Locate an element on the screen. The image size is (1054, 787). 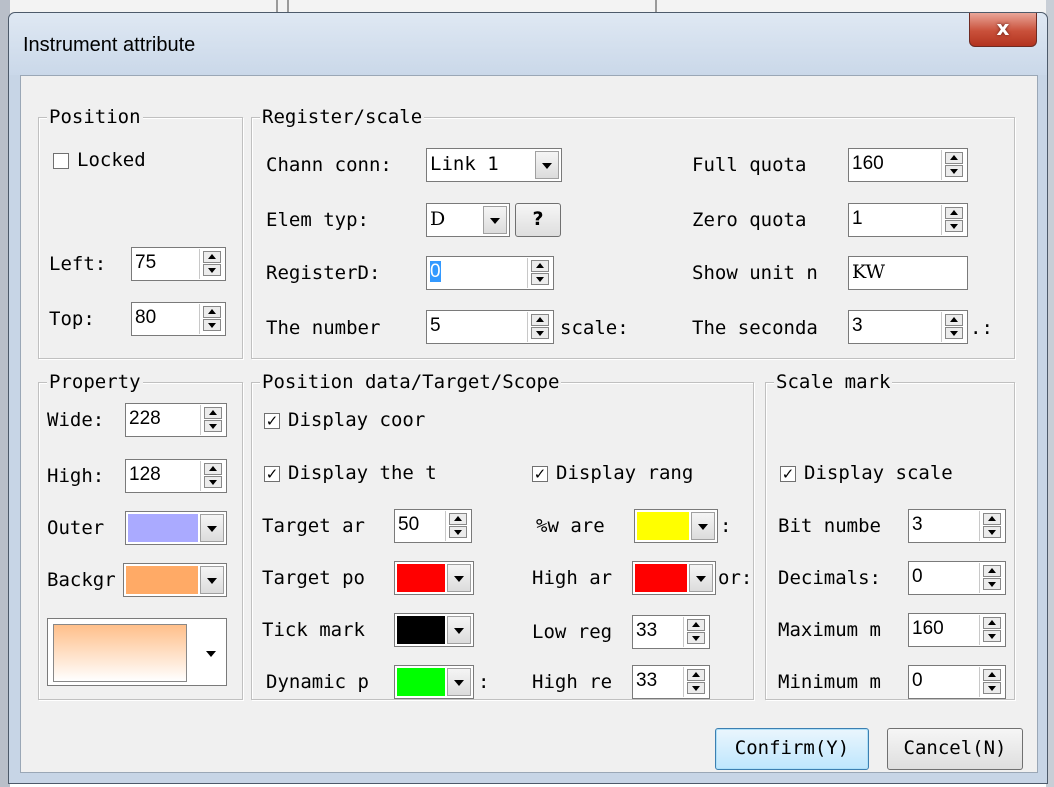
top-spinbox: 80 is located at coordinates (178, 319).